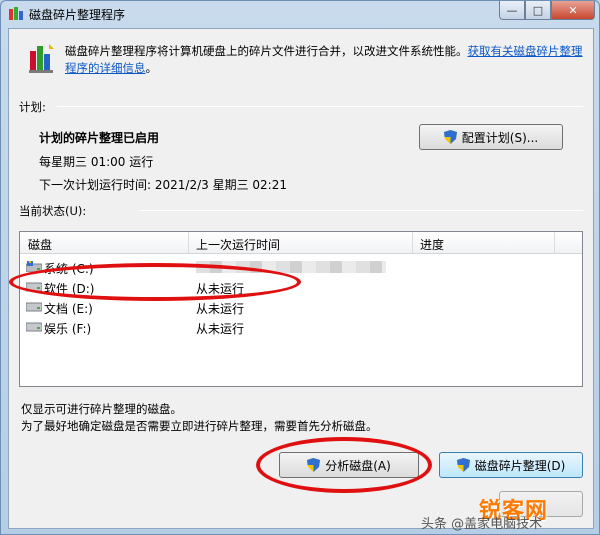  Describe the element at coordinates (301, 243) in the screenshot. I see `disk-list-header: 磁盘 上一次运行时间 进度` at that location.